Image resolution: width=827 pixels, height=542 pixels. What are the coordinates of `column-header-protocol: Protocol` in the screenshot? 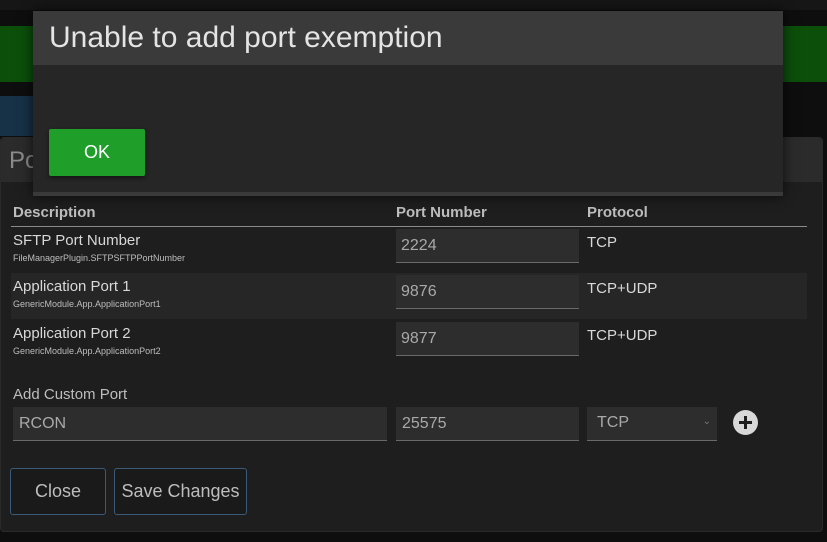 It's located at (617, 212).